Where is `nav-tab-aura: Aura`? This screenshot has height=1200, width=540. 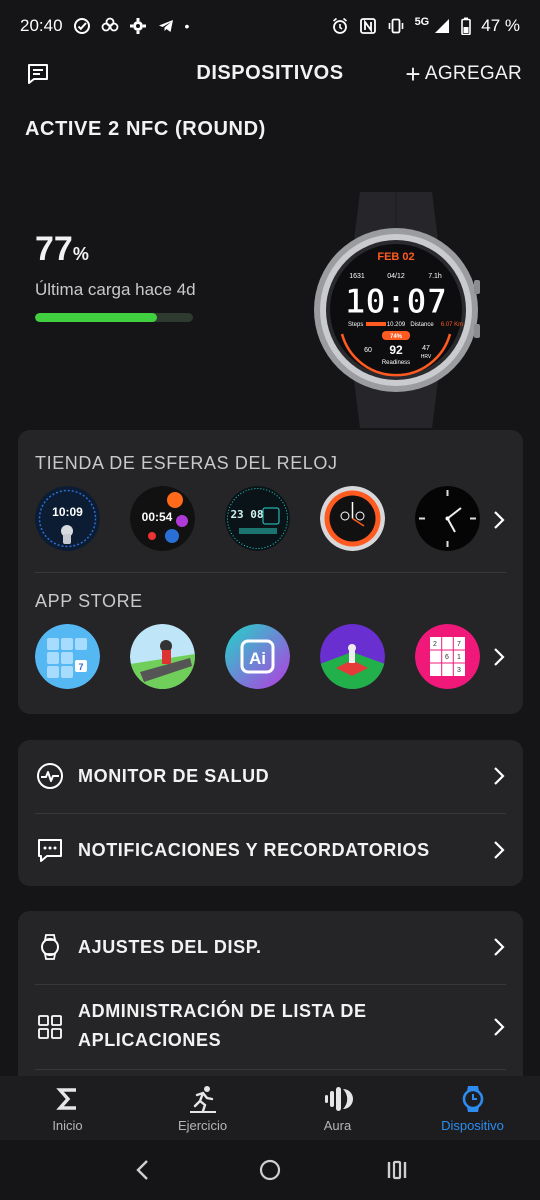 nav-tab-aura: Aura is located at coordinates (337, 1108).